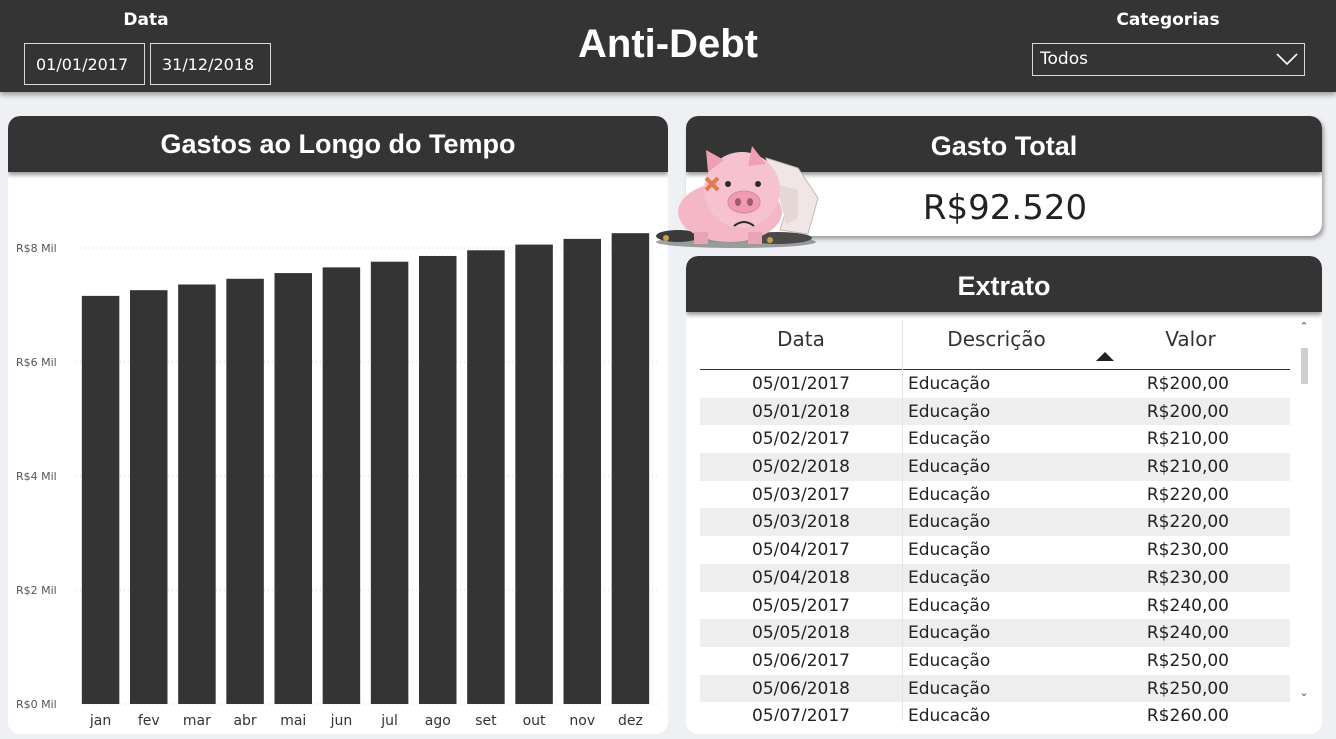  What do you see at coordinates (341, 721) in the screenshot?
I see `x-tick-label: jun` at bounding box center [341, 721].